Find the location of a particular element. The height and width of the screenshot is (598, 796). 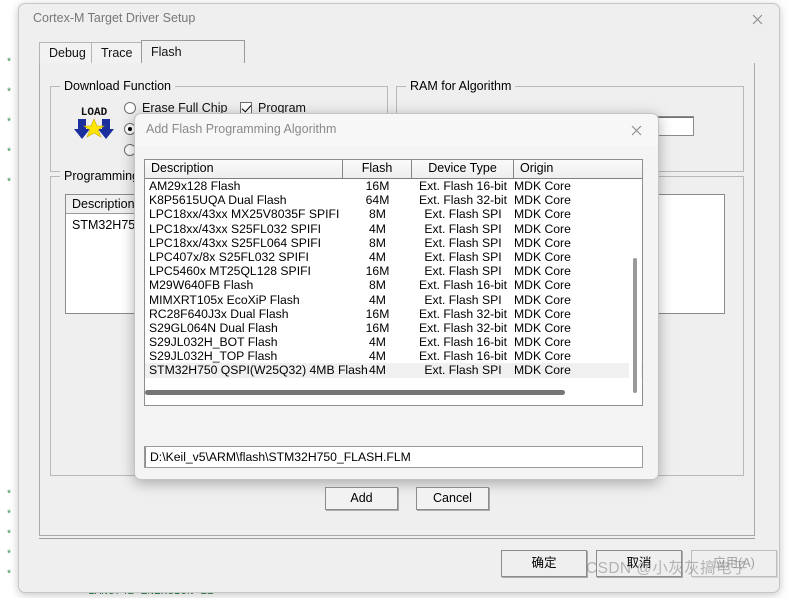

column-header-origin: Origin is located at coordinates (578, 169).